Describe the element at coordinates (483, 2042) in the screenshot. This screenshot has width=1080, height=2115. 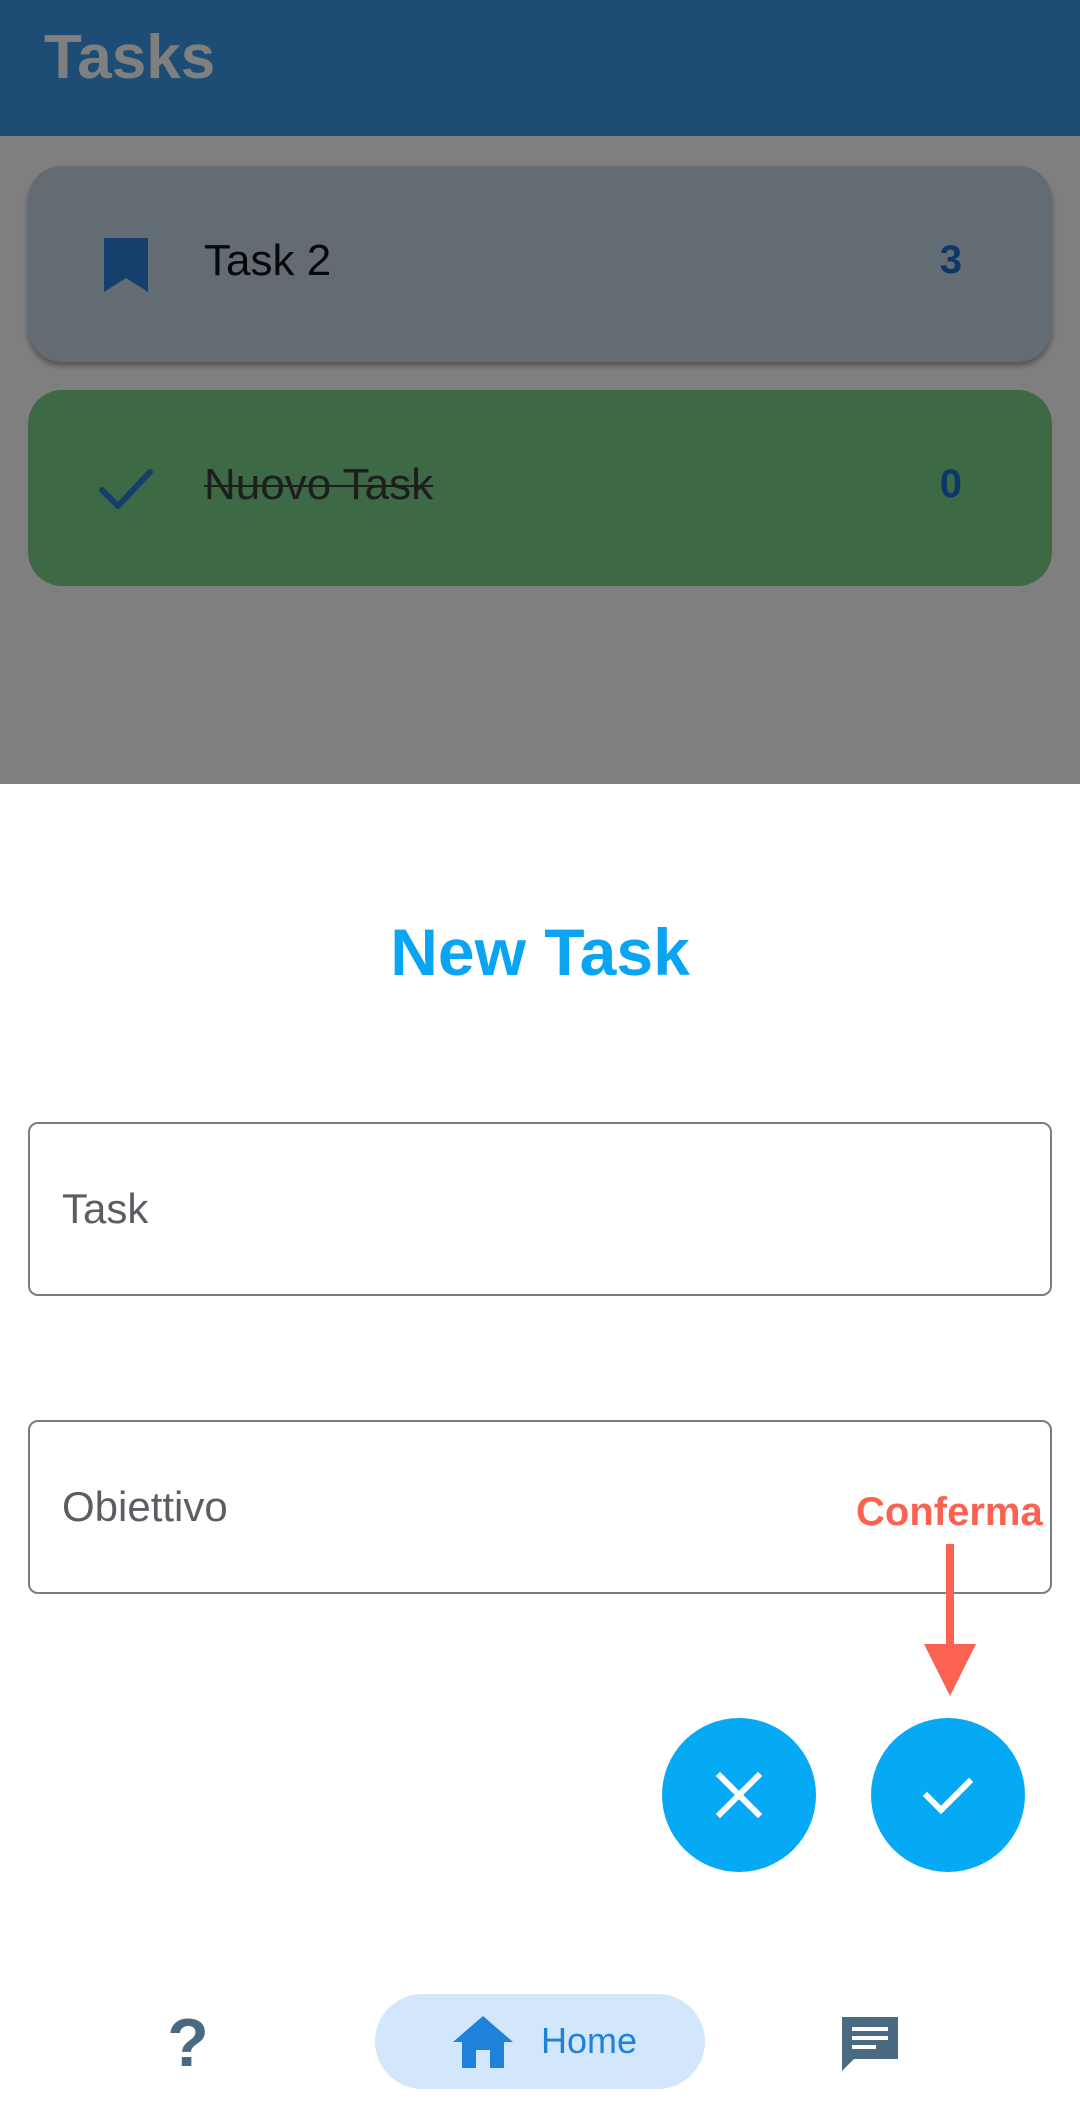
I see `home-icon` at that location.